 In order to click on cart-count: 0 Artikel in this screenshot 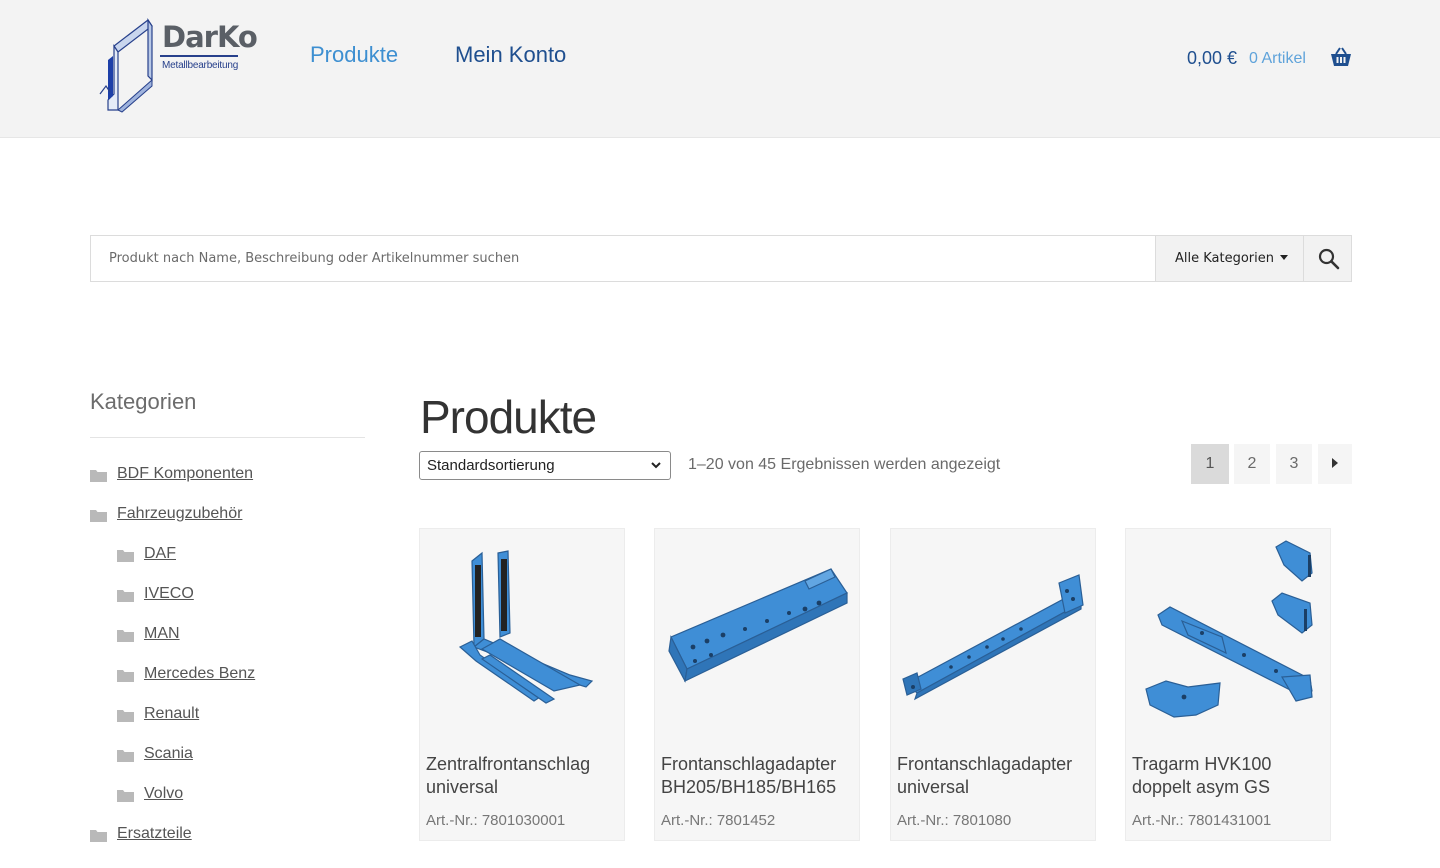, I will do `click(1277, 59)`.